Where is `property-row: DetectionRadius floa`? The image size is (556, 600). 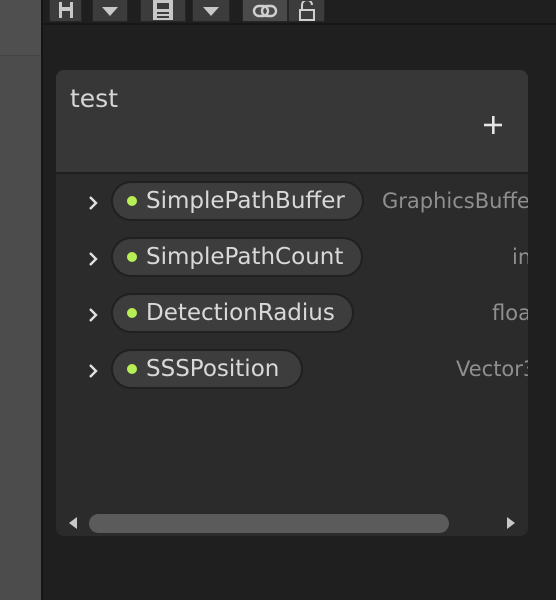 property-row: DetectionRadius floa is located at coordinates (292, 315).